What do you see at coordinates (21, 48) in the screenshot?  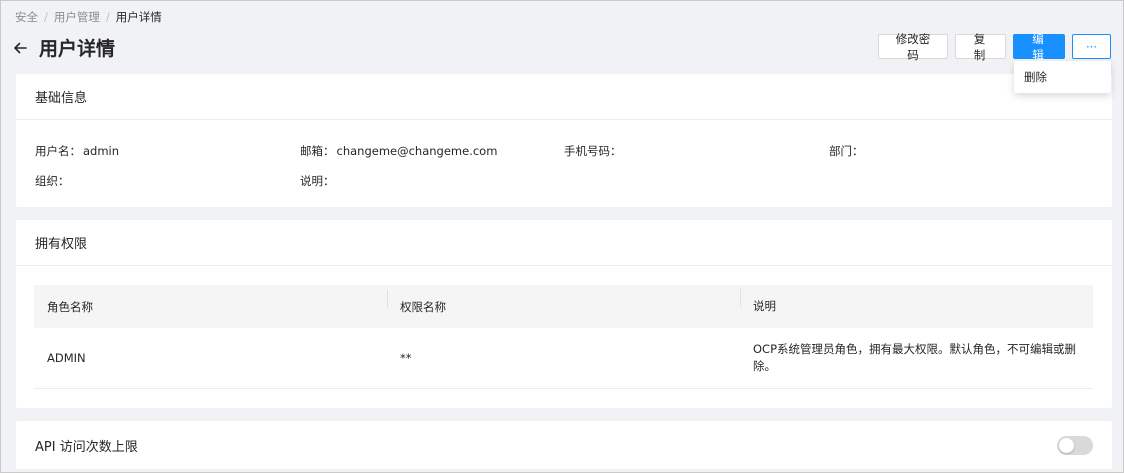 I see `arrow-left-icon` at bounding box center [21, 48].